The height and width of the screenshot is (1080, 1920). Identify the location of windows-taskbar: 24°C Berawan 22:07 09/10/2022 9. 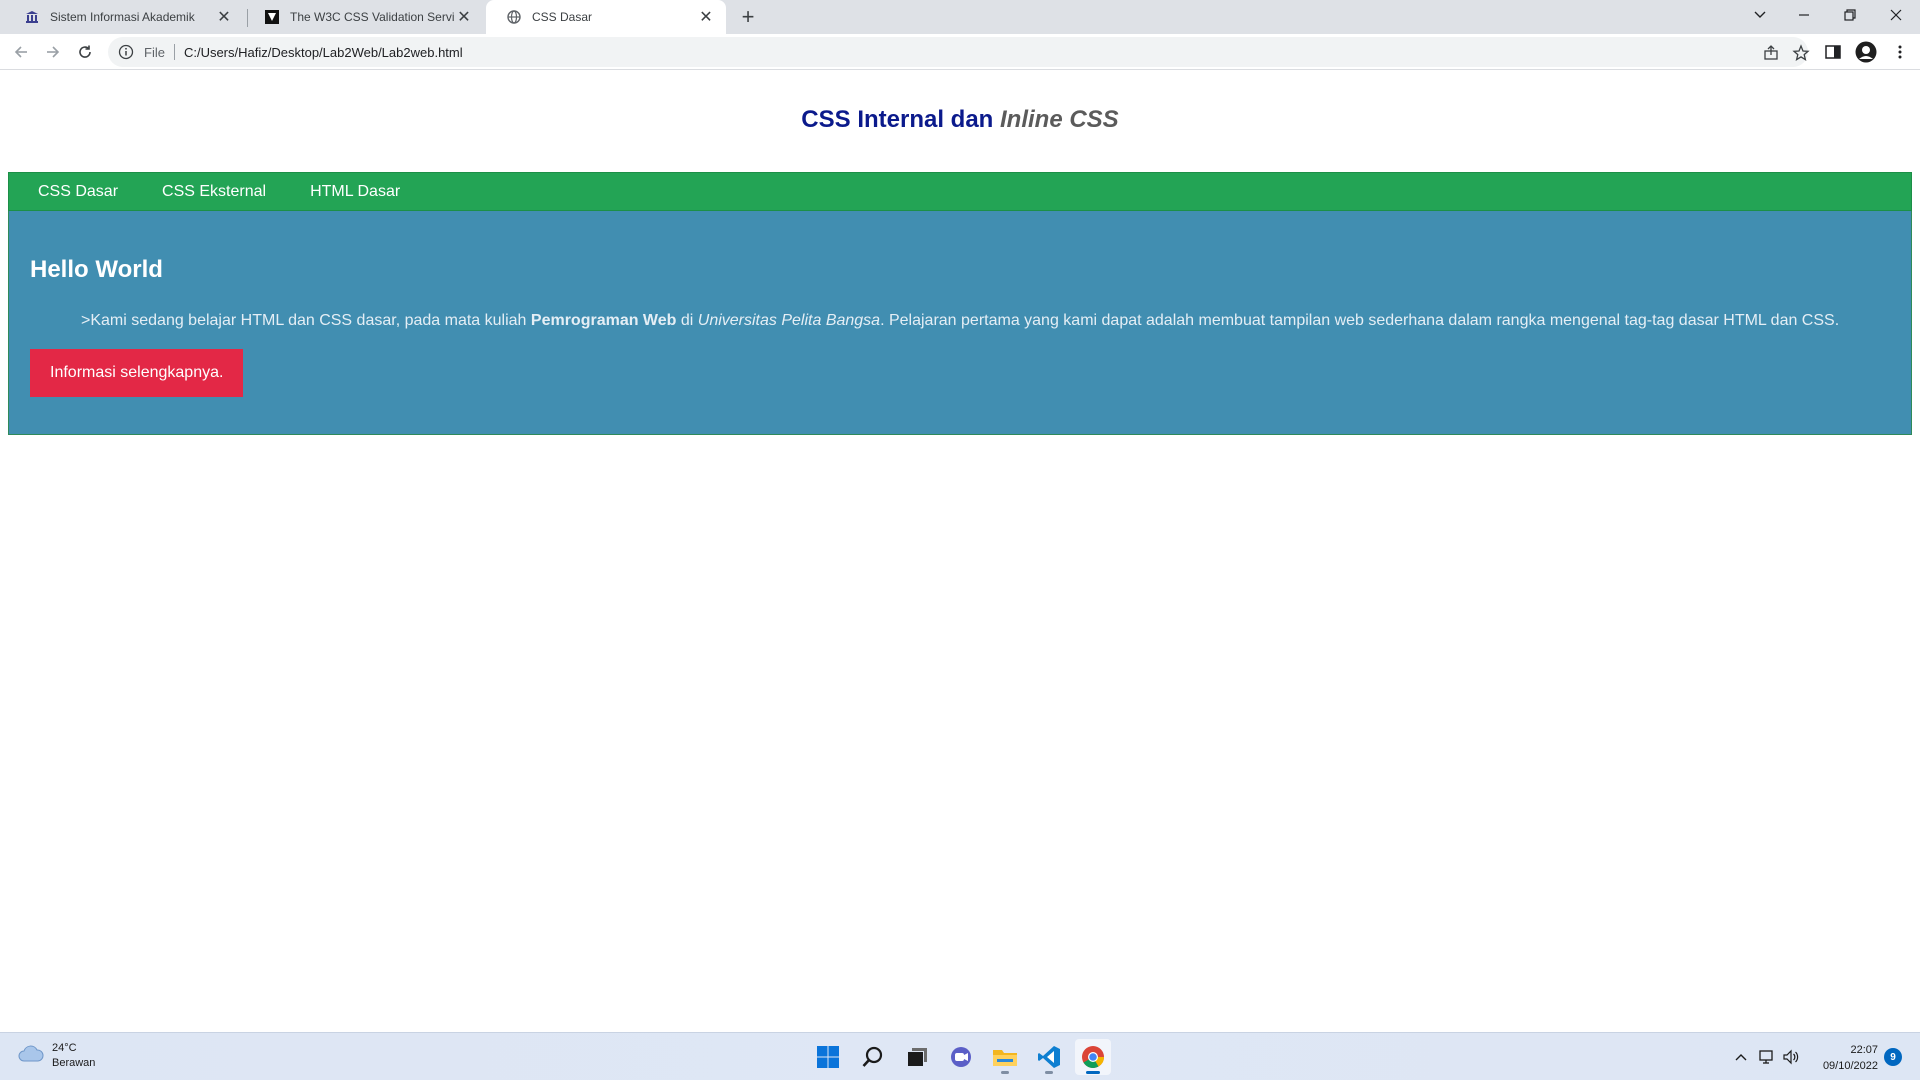
(960, 1056).